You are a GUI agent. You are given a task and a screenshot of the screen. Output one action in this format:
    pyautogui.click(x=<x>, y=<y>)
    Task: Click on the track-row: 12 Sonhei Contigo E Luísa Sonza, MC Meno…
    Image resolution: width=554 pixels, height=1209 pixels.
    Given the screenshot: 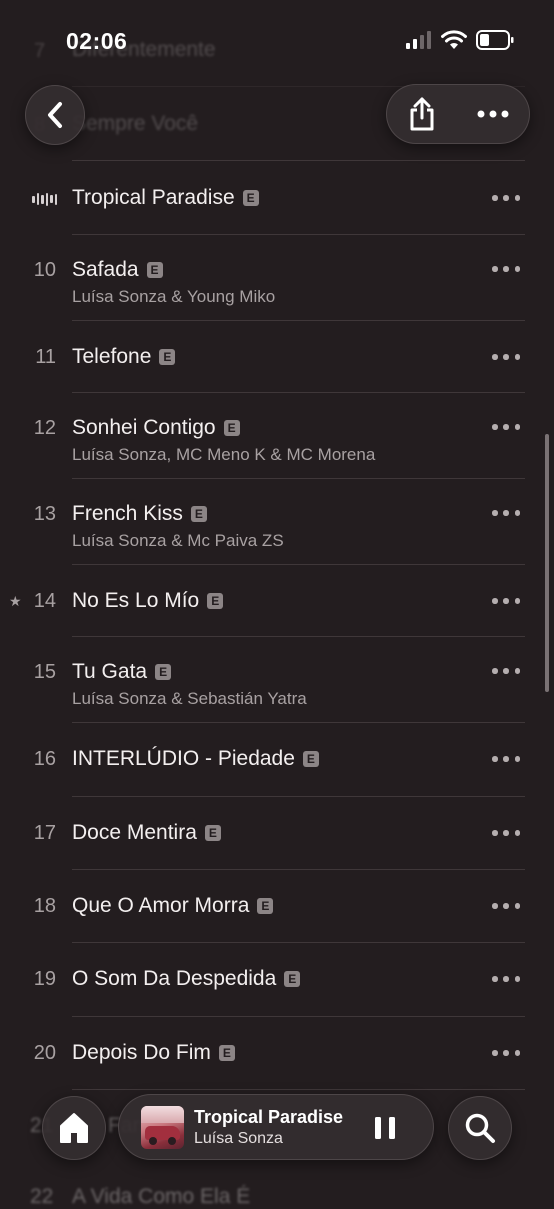 What is the action you would take?
    pyautogui.click(x=277, y=435)
    